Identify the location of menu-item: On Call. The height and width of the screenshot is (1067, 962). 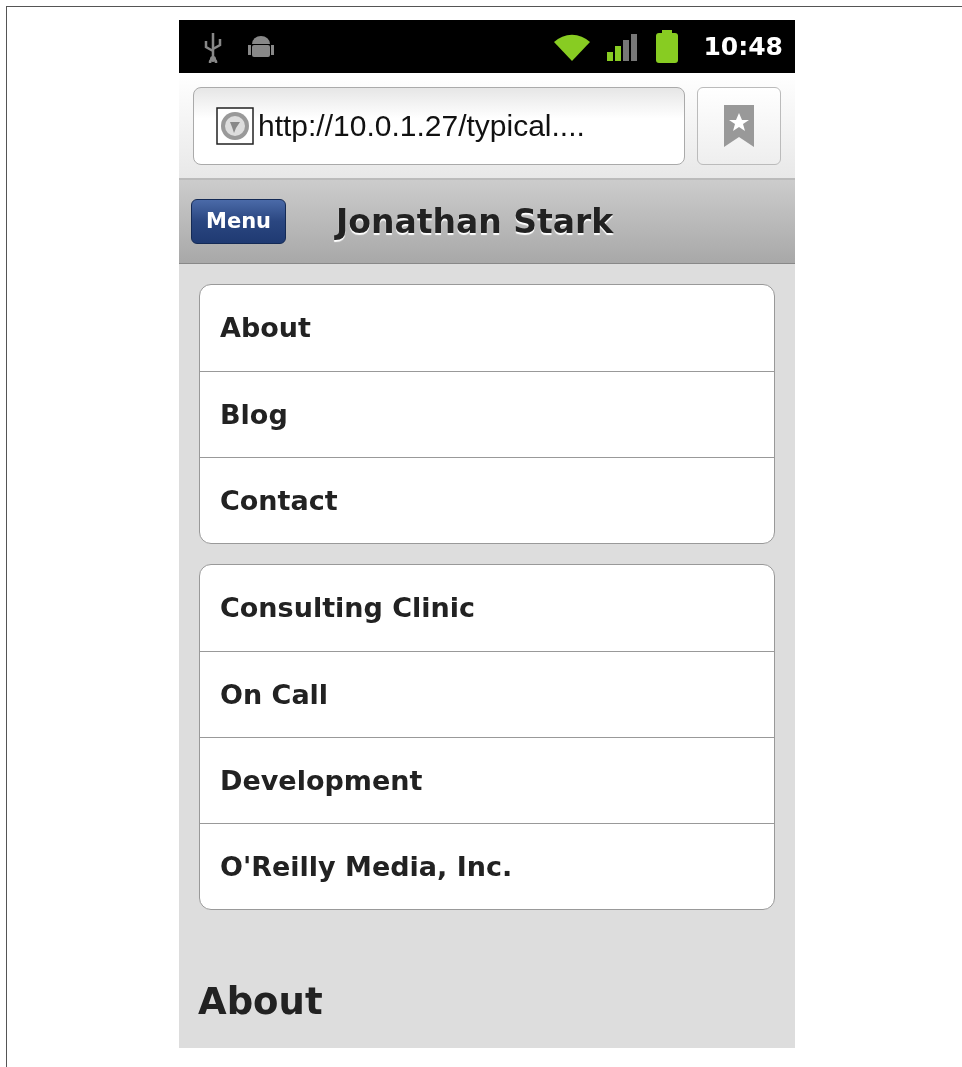
(487, 694).